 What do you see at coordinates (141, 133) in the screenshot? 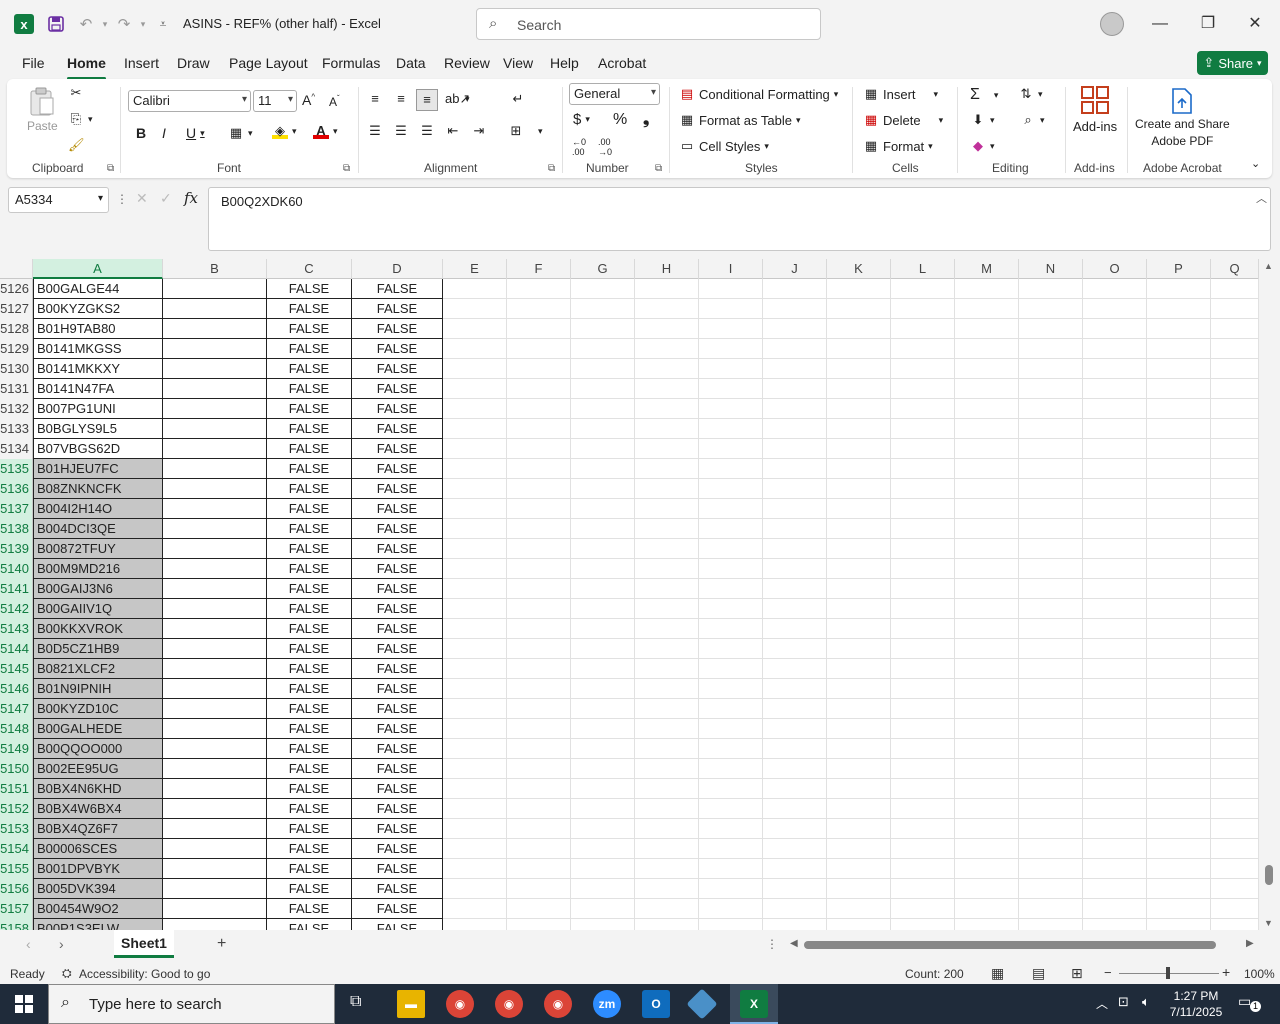
I see `bold-button: B` at bounding box center [141, 133].